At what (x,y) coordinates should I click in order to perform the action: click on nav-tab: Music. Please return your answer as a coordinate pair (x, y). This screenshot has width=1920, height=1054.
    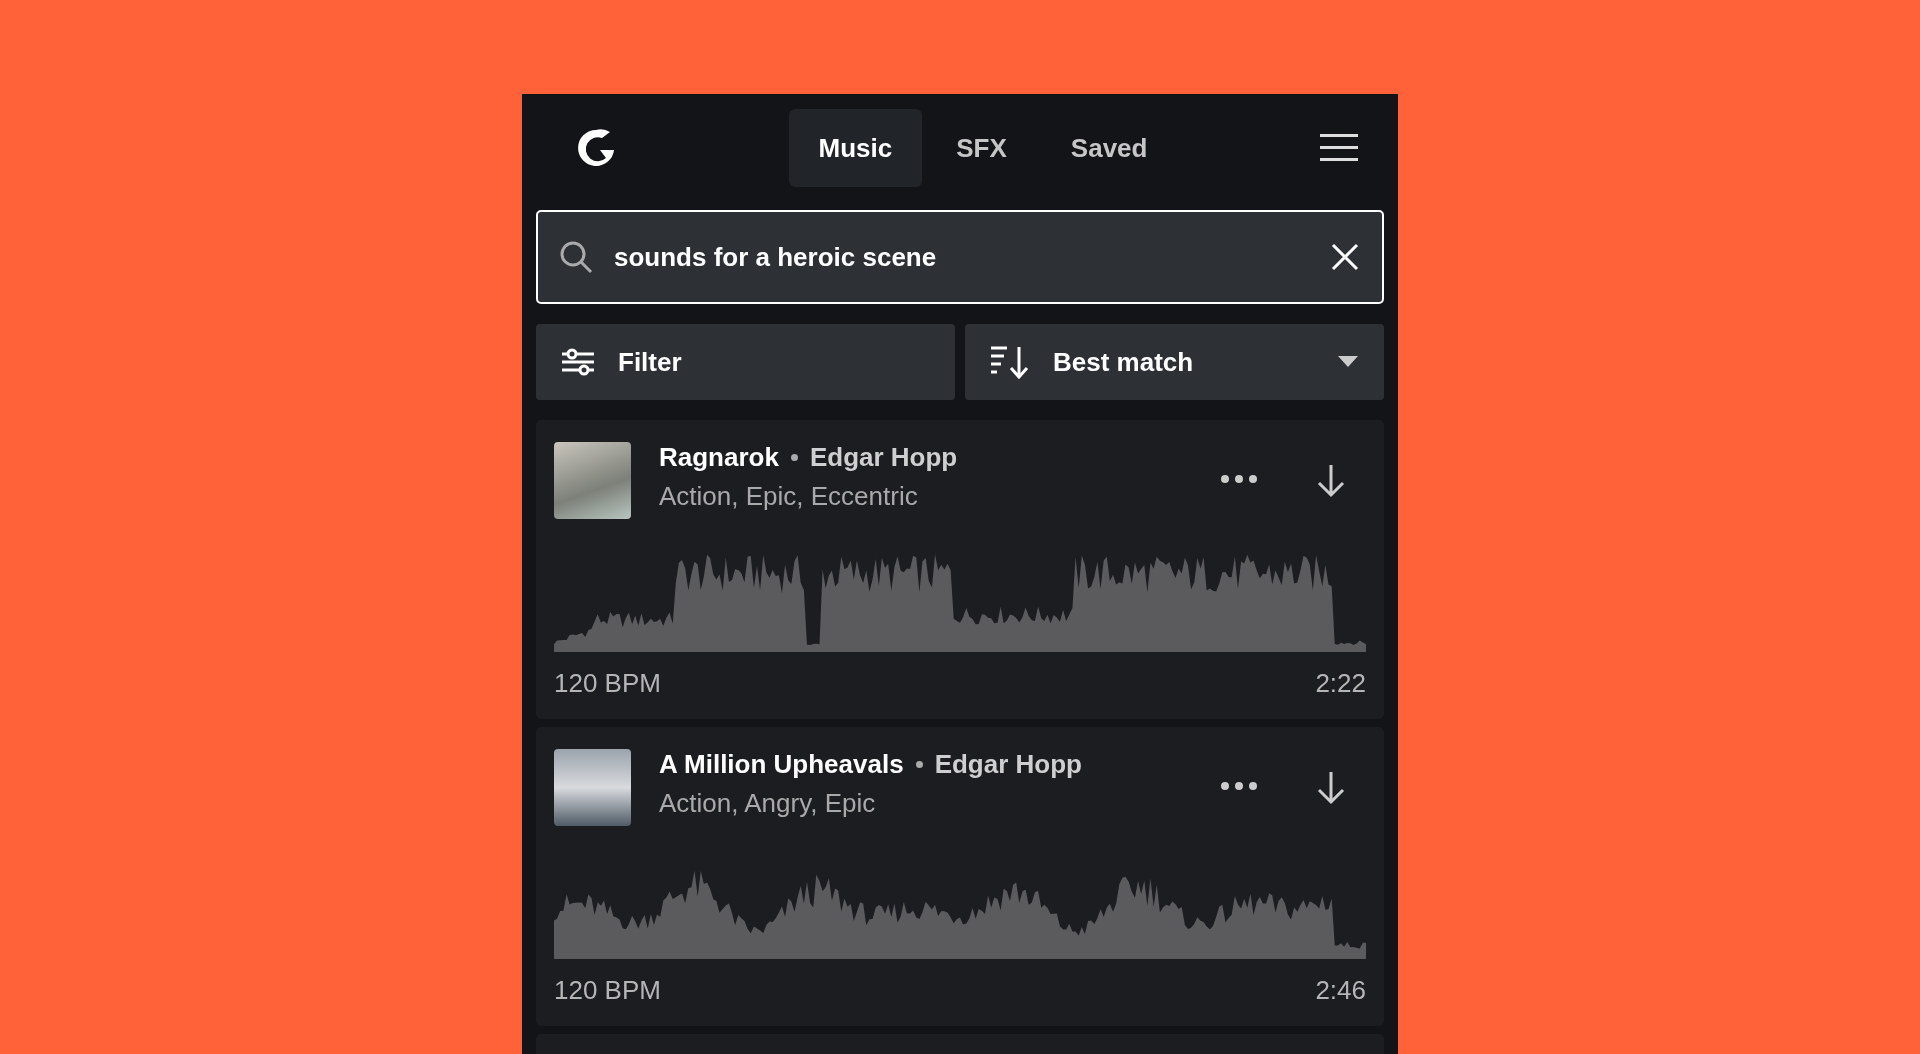
    Looking at the image, I should click on (855, 148).